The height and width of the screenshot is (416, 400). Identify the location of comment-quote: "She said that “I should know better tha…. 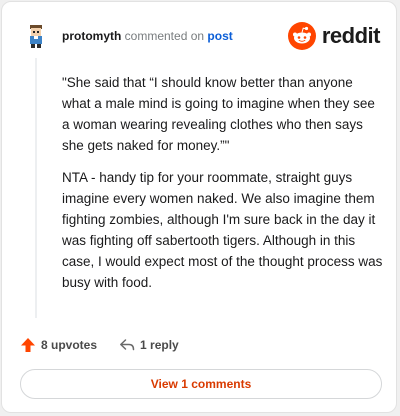
(218, 114).